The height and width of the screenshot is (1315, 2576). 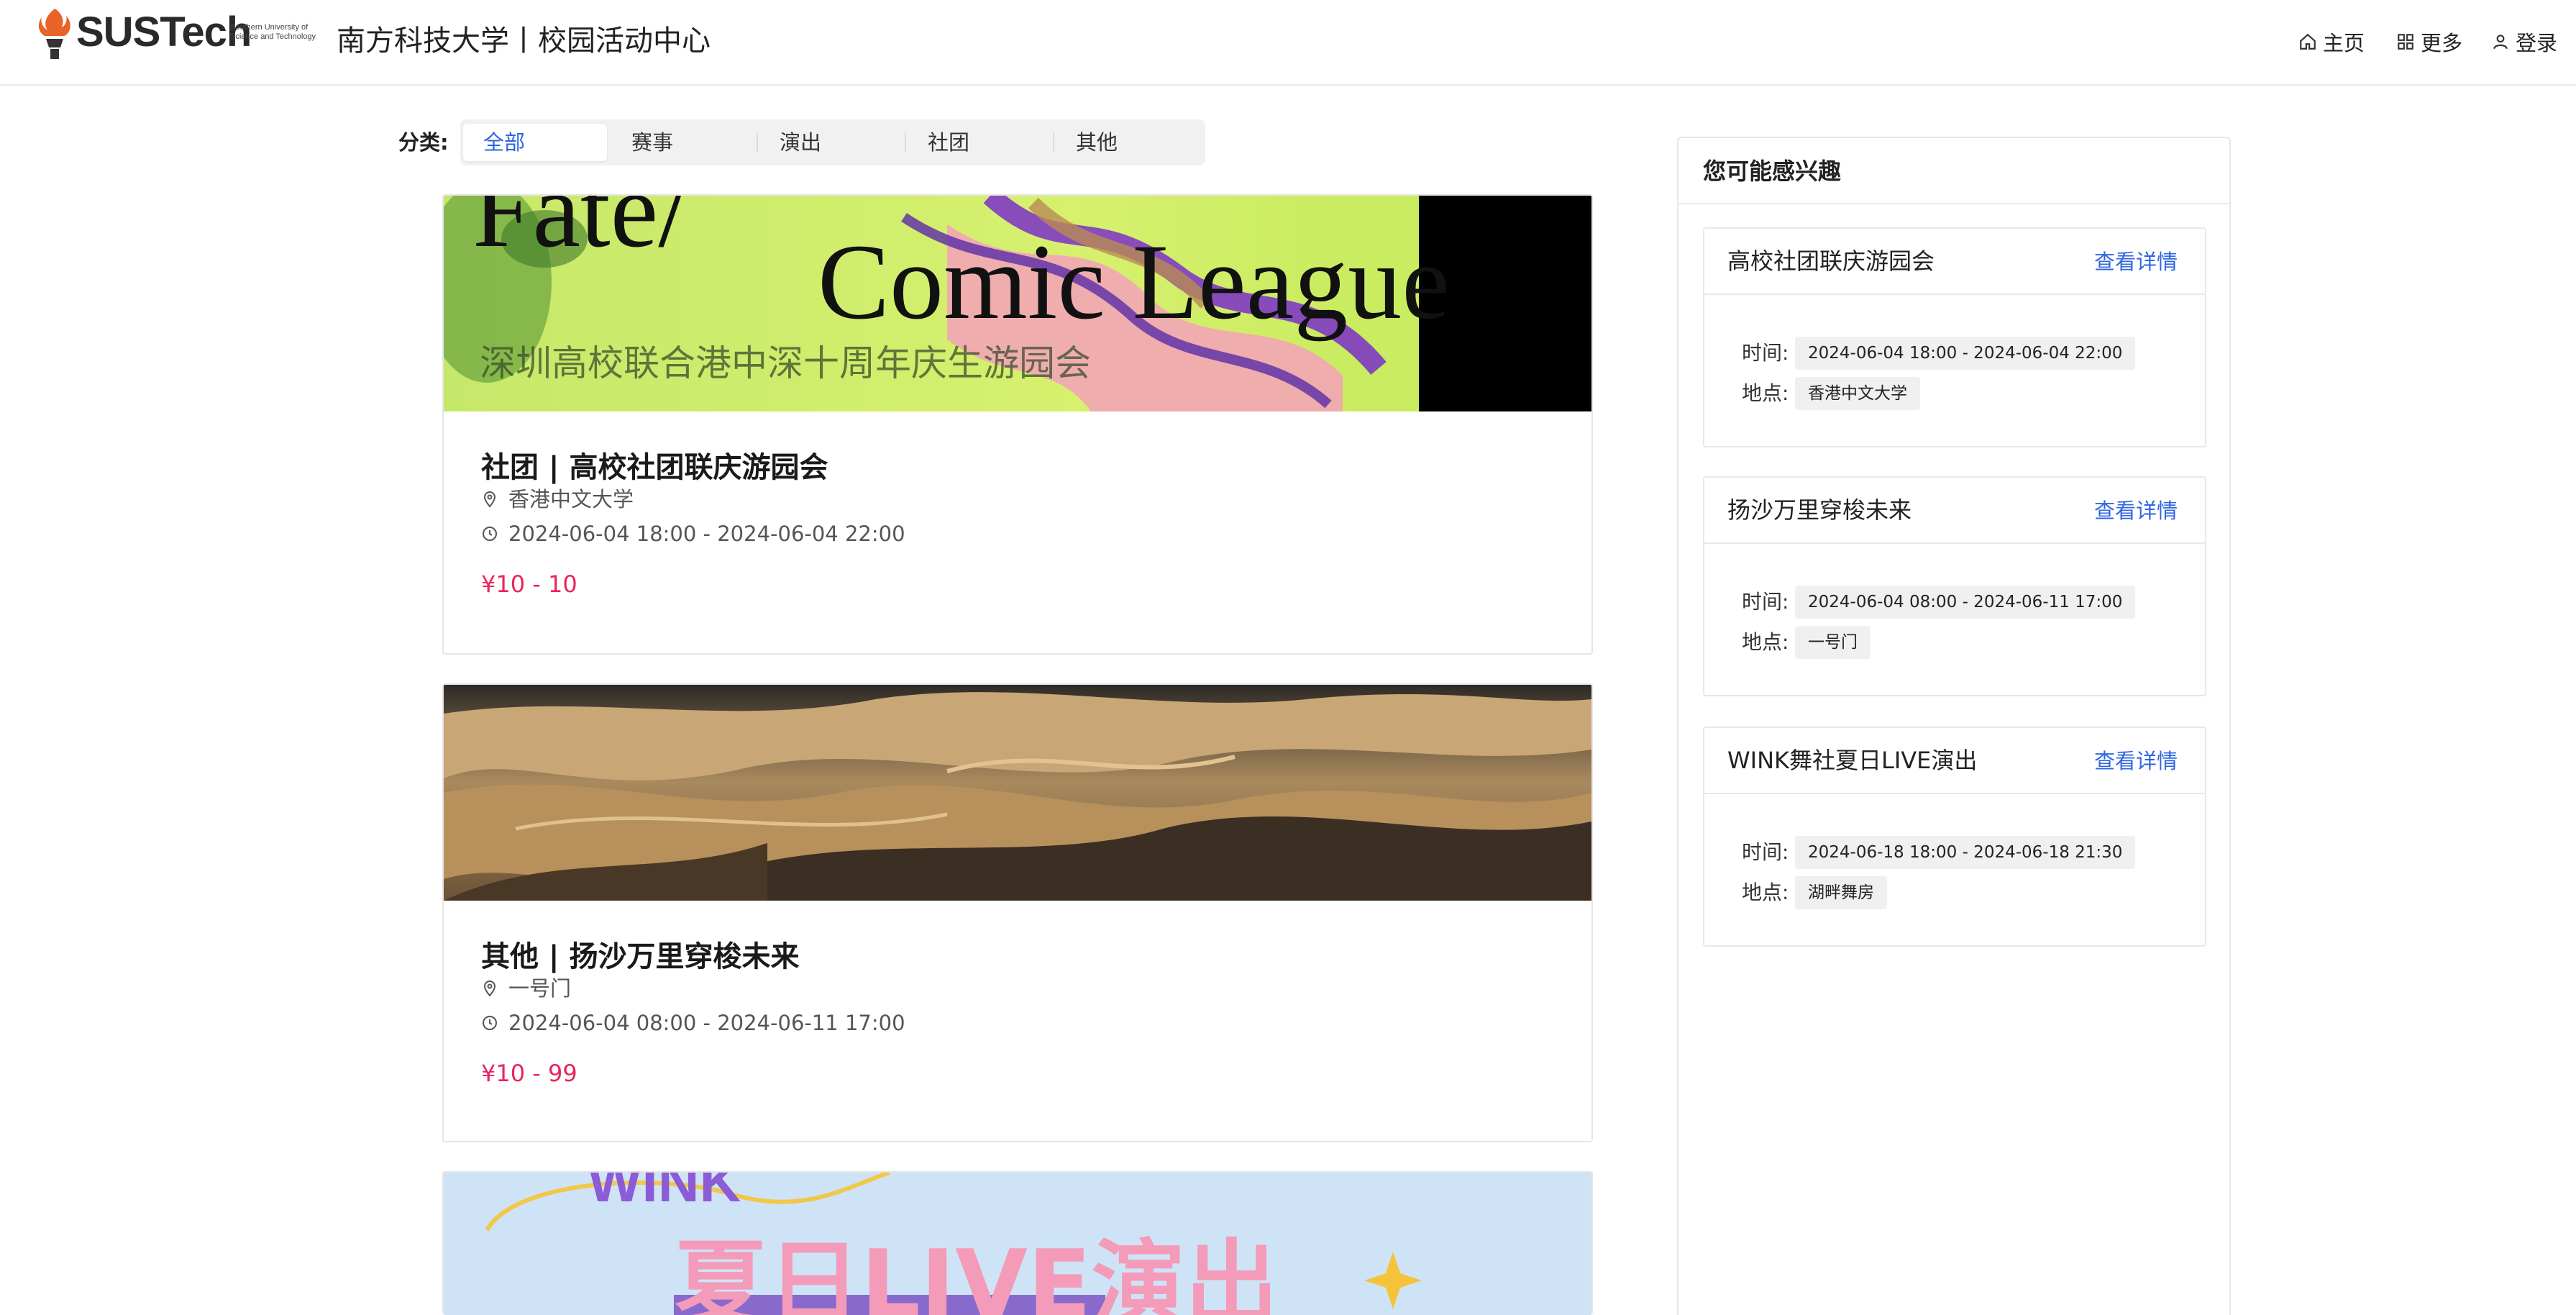 I want to click on event-time: 2024-06-04 08:00 - 2024-06-11 17:00, so click(x=693, y=1023).